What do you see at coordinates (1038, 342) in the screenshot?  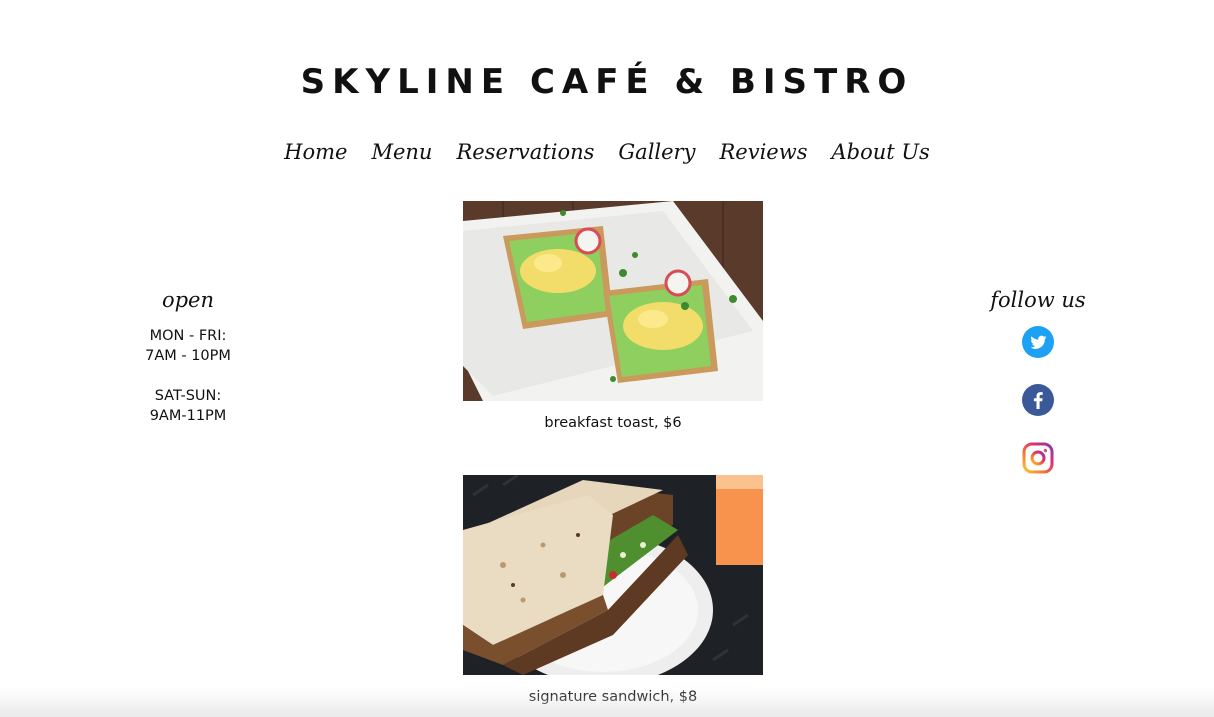 I see `twitter-icon` at bounding box center [1038, 342].